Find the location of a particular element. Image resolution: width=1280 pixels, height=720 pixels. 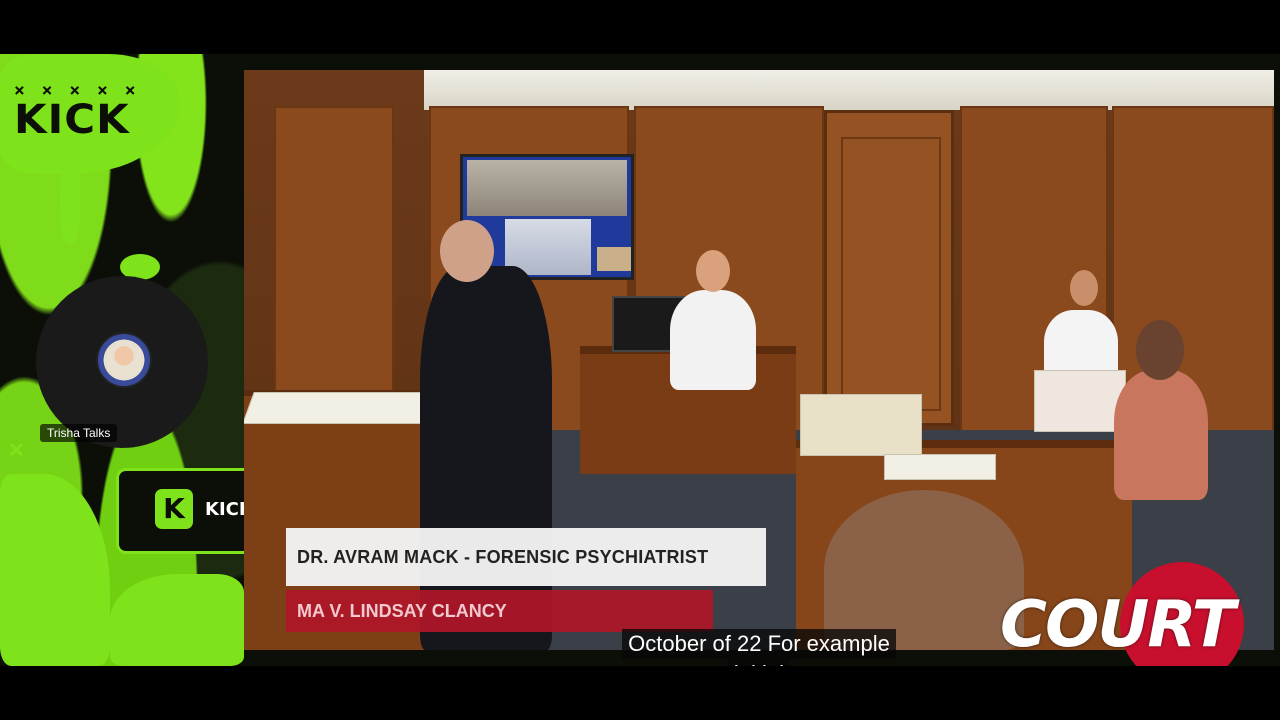

court-tv-logo-text: COURT TV is located at coordinates (1117, 627).